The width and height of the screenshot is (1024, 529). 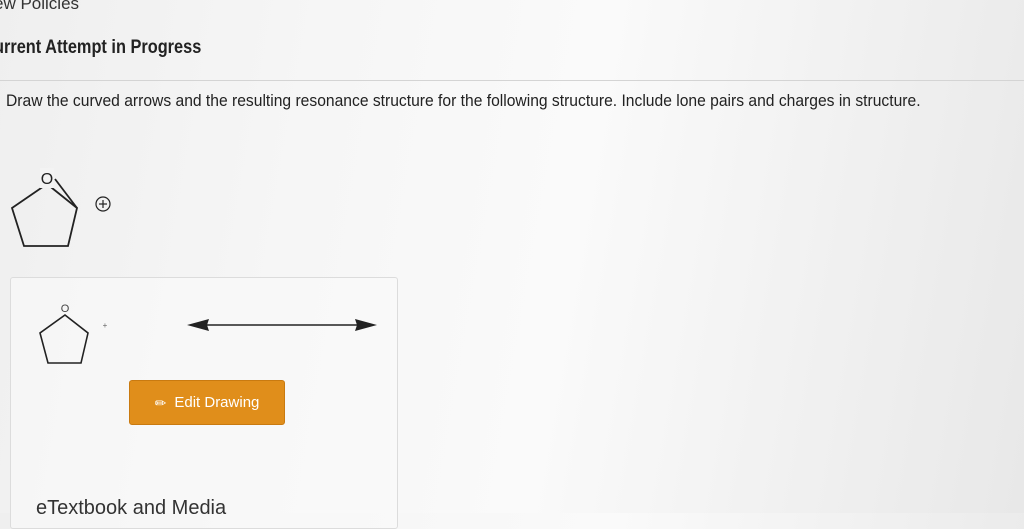 What do you see at coordinates (64, 338) in the screenshot?
I see `ring-bonds-small` at bounding box center [64, 338].